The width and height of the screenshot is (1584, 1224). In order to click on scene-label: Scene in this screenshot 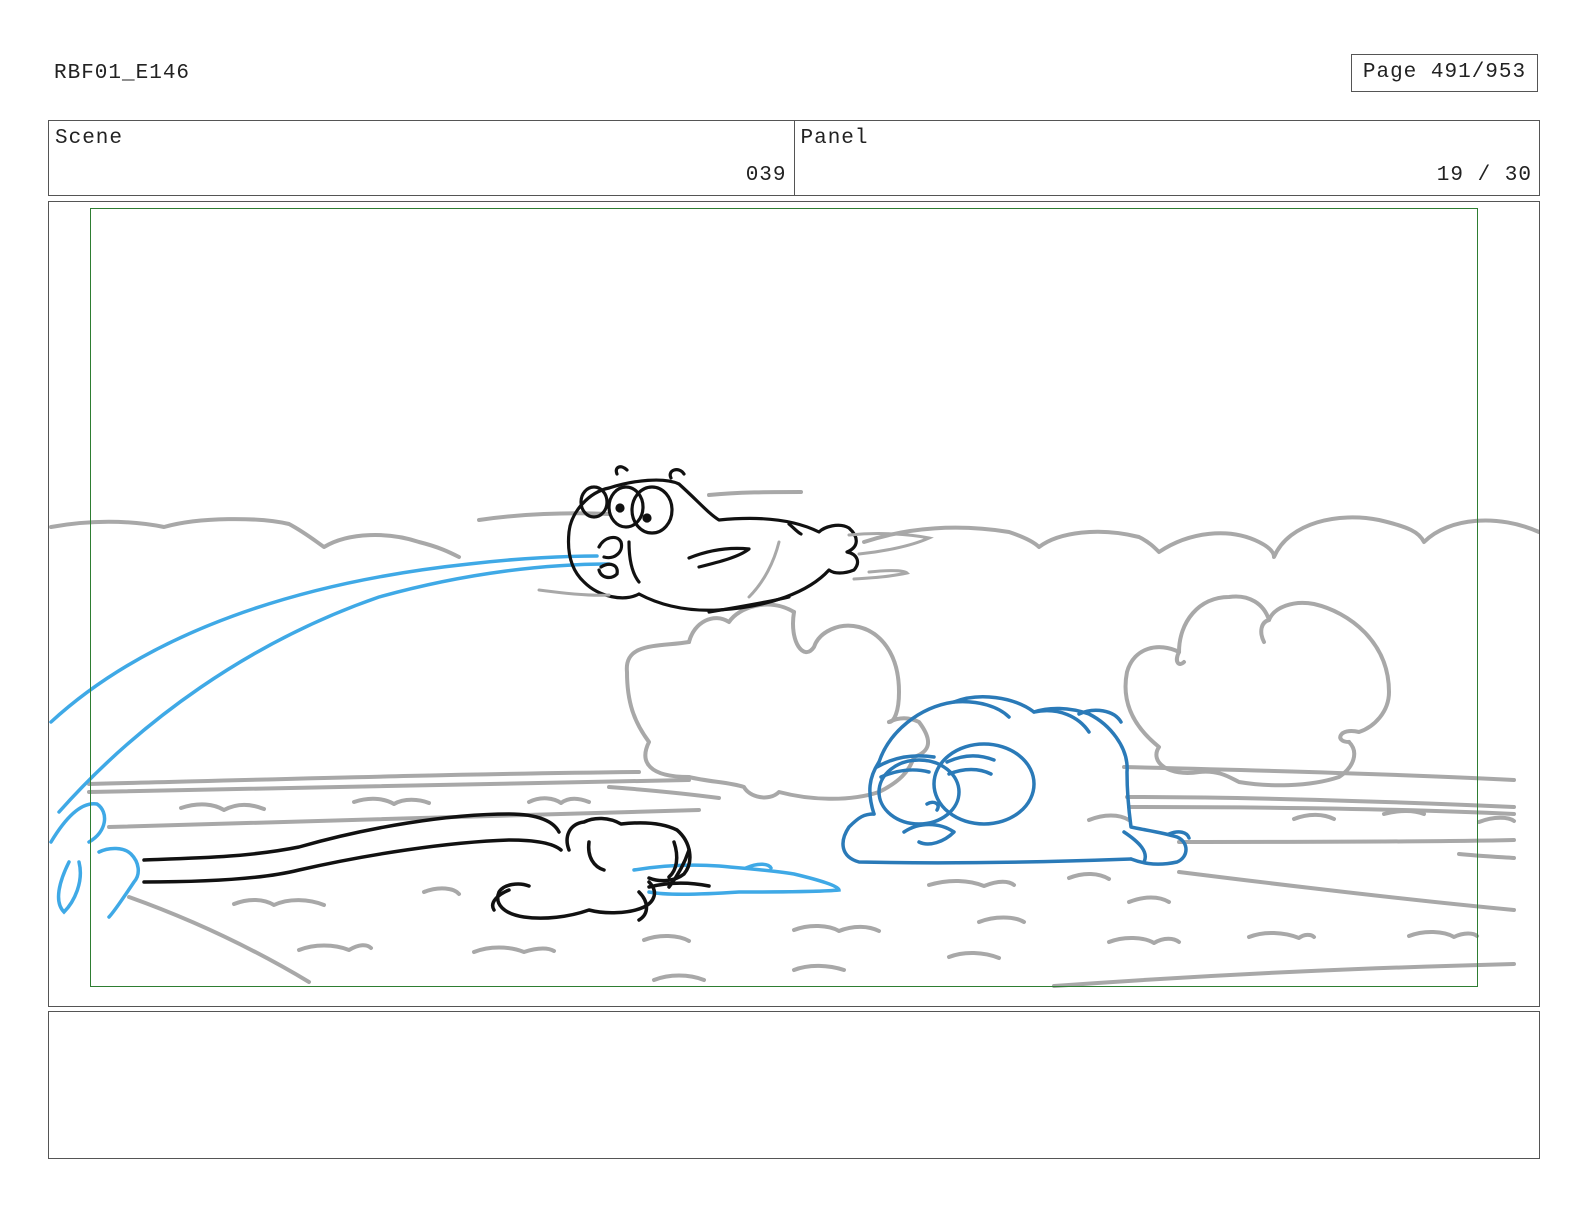, I will do `click(89, 138)`.